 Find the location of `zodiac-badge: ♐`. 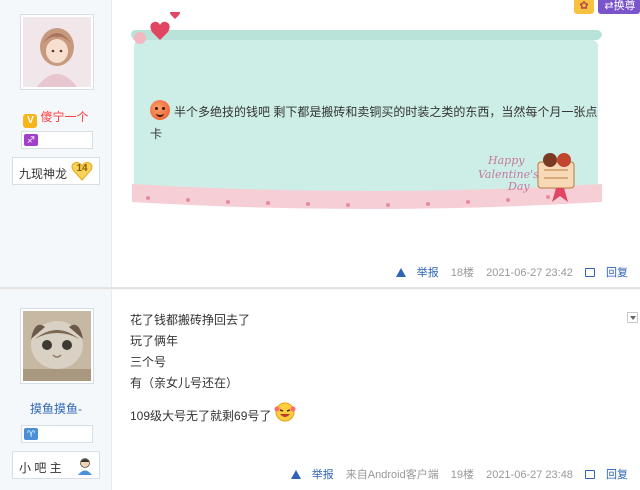

zodiac-badge: ♐ is located at coordinates (57, 140).